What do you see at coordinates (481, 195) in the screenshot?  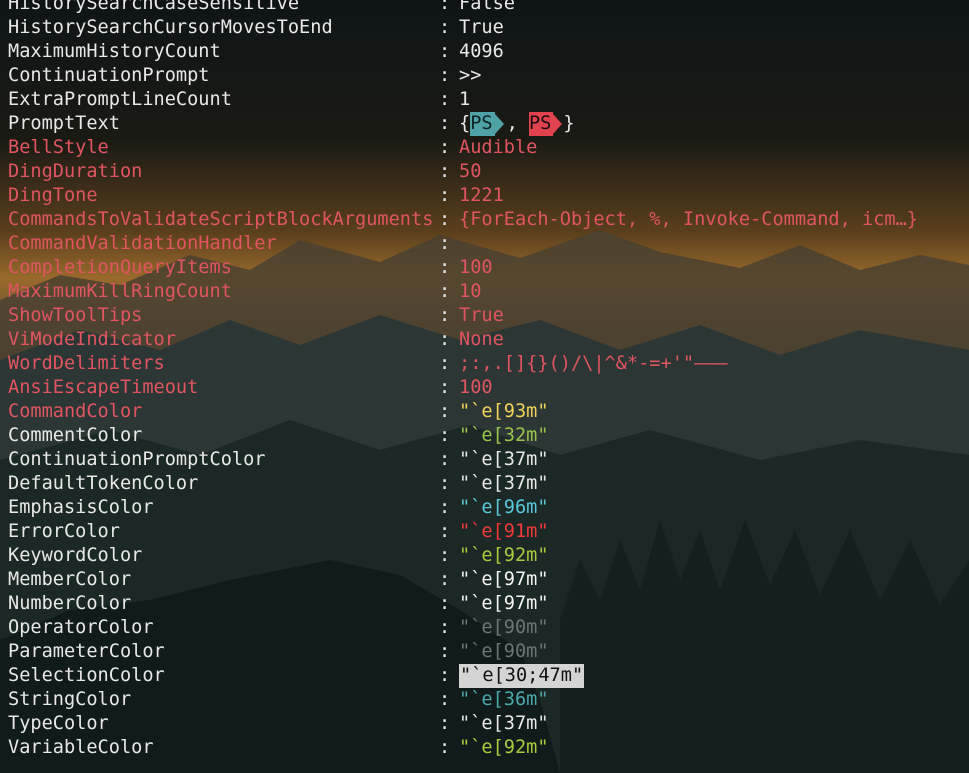 I see `option-value: 1221` at bounding box center [481, 195].